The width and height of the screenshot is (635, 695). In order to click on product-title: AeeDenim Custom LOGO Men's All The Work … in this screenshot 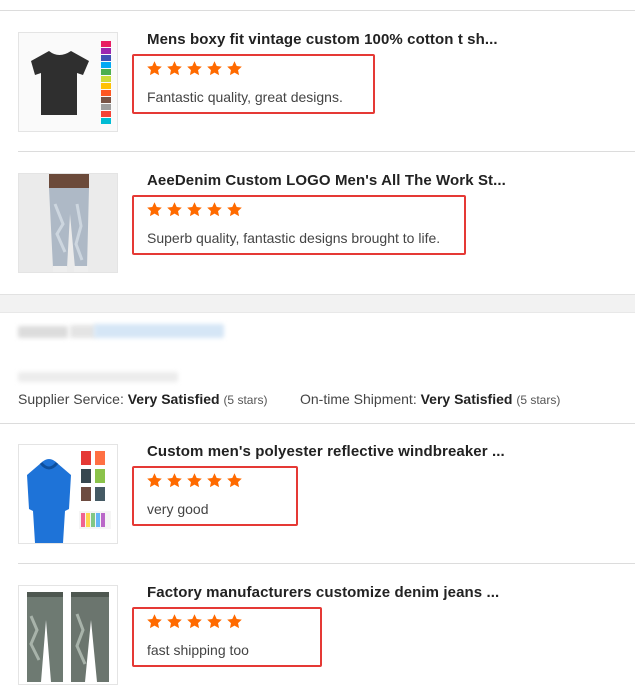, I will do `click(326, 180)`.